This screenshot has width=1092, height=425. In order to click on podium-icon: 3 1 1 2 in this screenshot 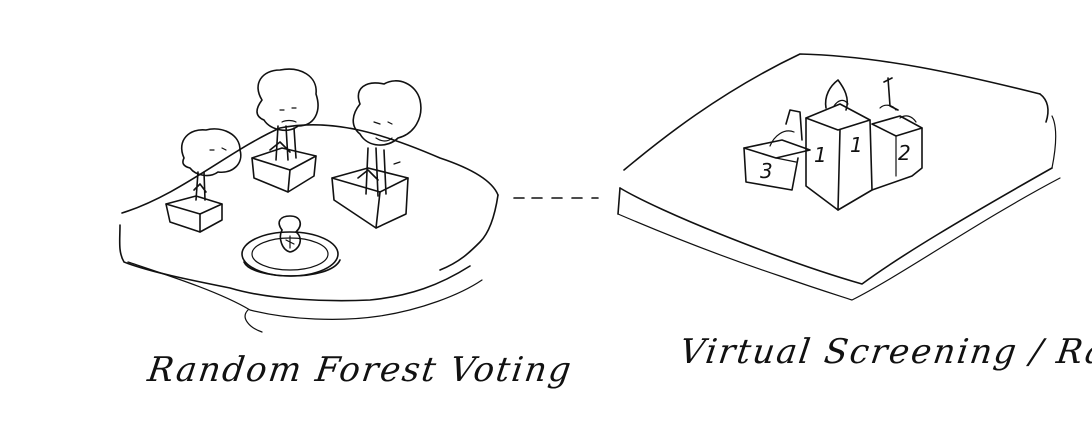, I will do `click(833, 144)`.